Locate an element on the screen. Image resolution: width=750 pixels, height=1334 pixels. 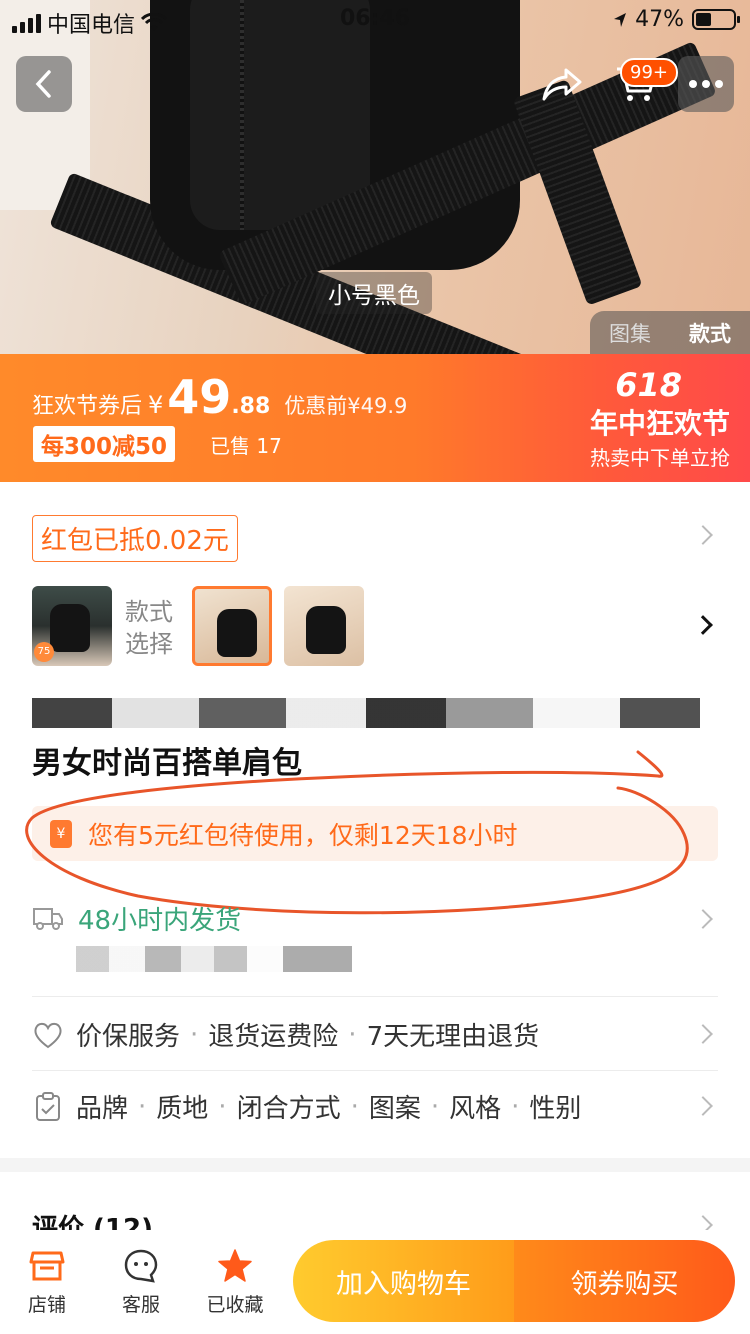
attributes-row: 品牌 · 质地 · 闭合方式 · 图案 · 风格 · 性别 is located at coordinates (306, 1106).